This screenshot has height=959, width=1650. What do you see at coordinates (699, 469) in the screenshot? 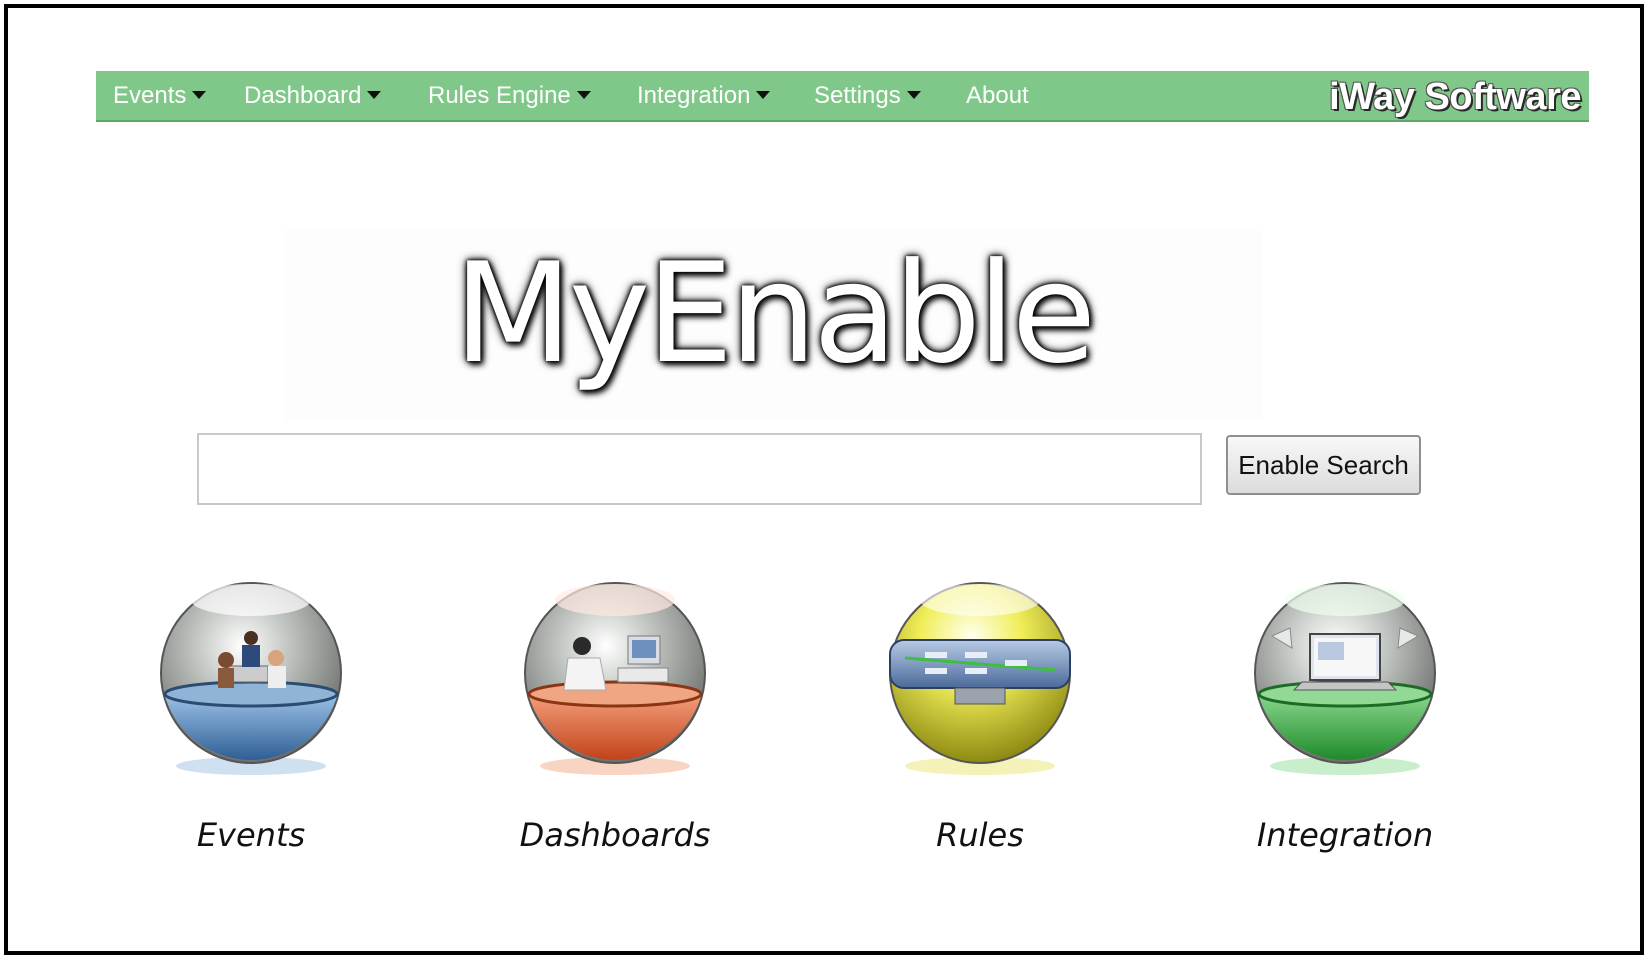
I see `search-input` at bounding box center [699, 469].